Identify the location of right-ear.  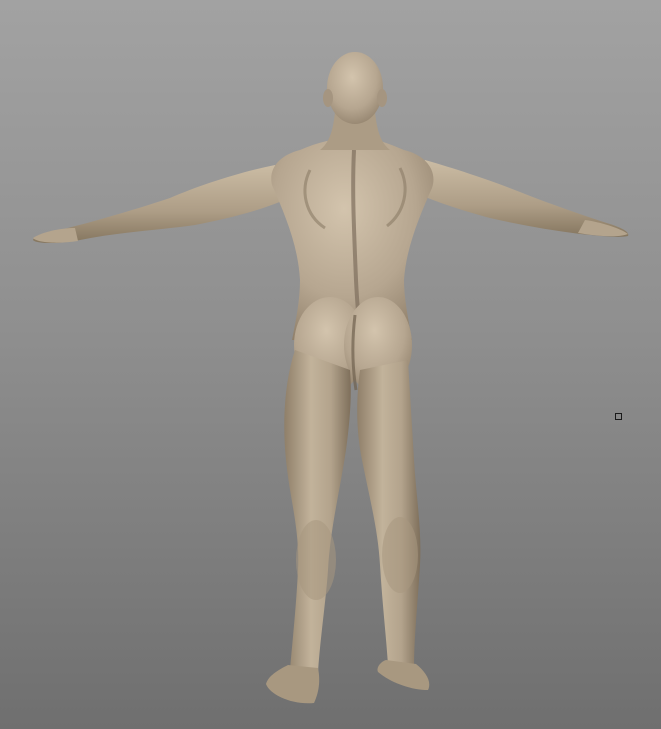
(382, 98).